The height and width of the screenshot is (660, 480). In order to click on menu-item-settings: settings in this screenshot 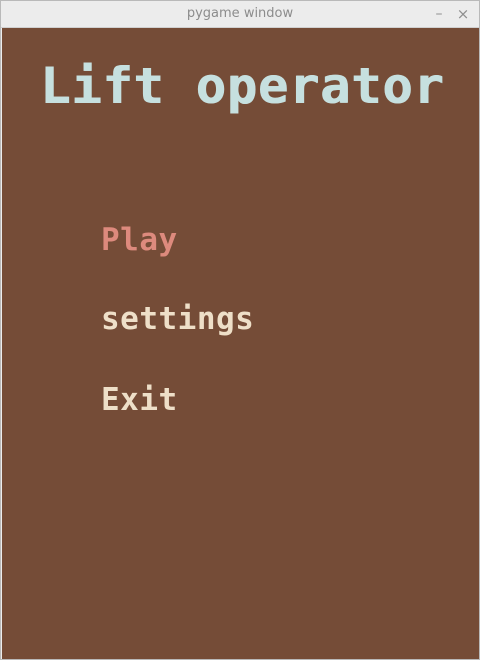, I will do `click(177, 319)`.